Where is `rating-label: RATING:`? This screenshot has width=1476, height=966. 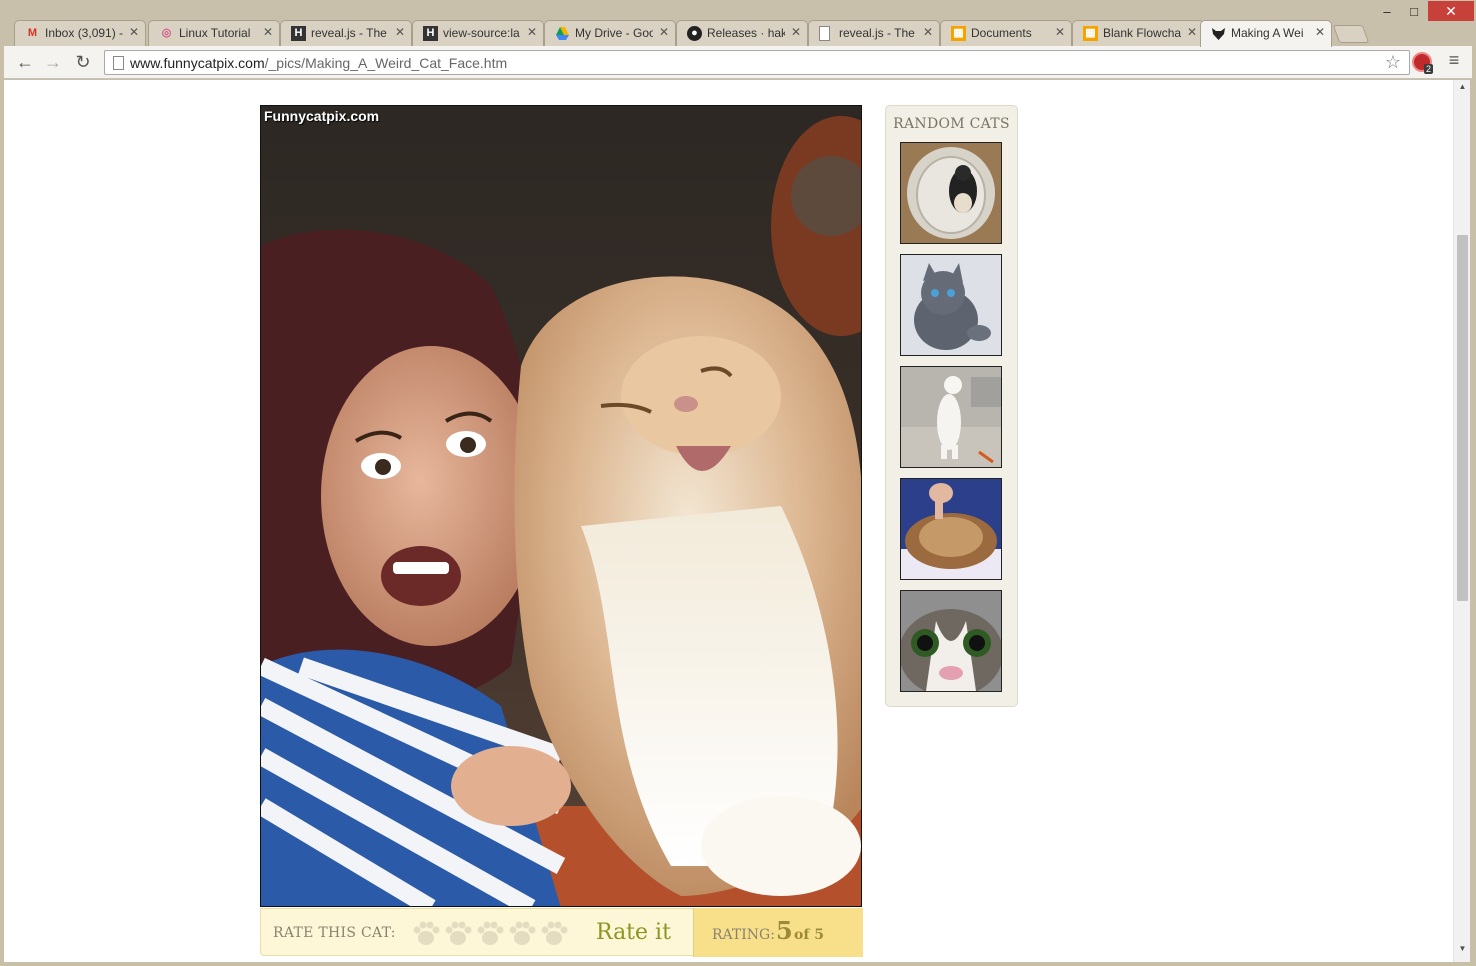
rating-label: RATING: is located at coordinates (743, 935).